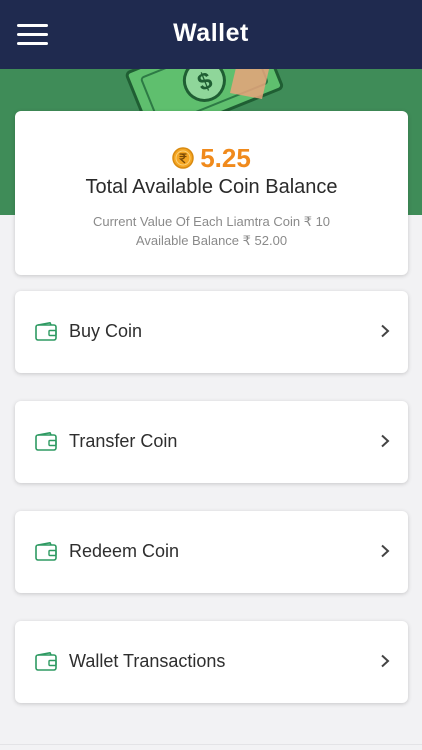 The width and height of the screenshot is (422, 750). I want to click on available-balance-text: Available Balance ₹ 52.00, so click(211, 240).